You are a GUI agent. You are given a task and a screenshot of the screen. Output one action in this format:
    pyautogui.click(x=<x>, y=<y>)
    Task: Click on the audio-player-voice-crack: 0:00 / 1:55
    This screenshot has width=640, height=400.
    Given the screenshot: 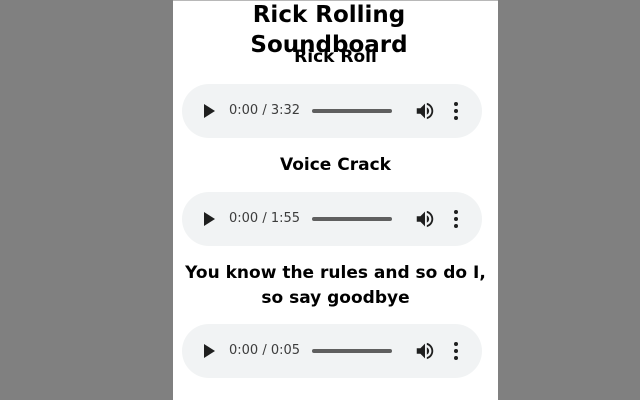 What is the action you would take?
    pyautogui.click(x=332, y=219)
    